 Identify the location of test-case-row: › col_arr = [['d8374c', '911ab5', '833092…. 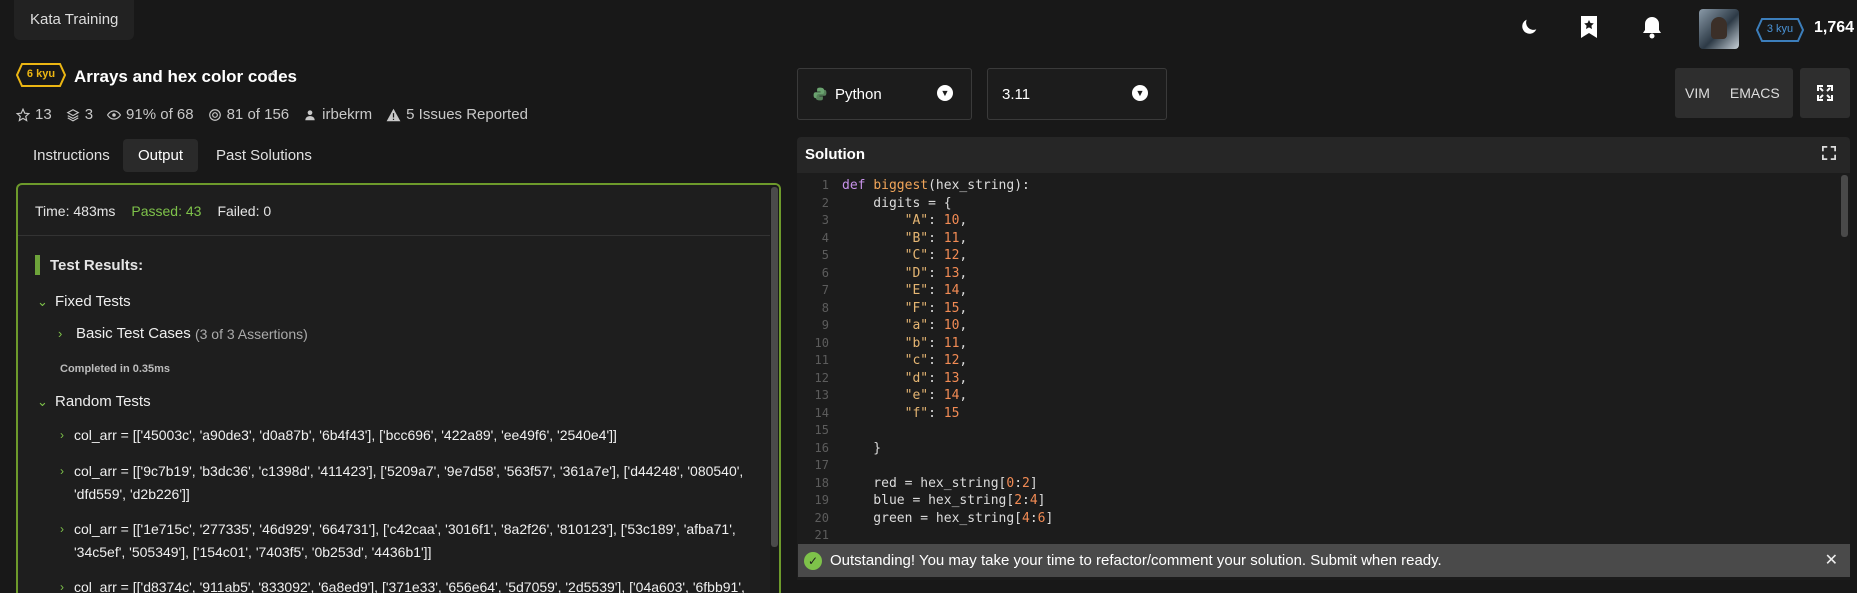
(412, 584).